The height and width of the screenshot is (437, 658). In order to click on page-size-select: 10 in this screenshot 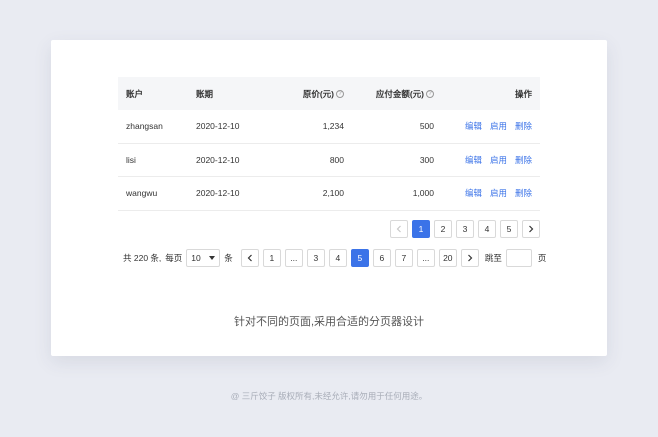, I will do `click(203, 258)`.